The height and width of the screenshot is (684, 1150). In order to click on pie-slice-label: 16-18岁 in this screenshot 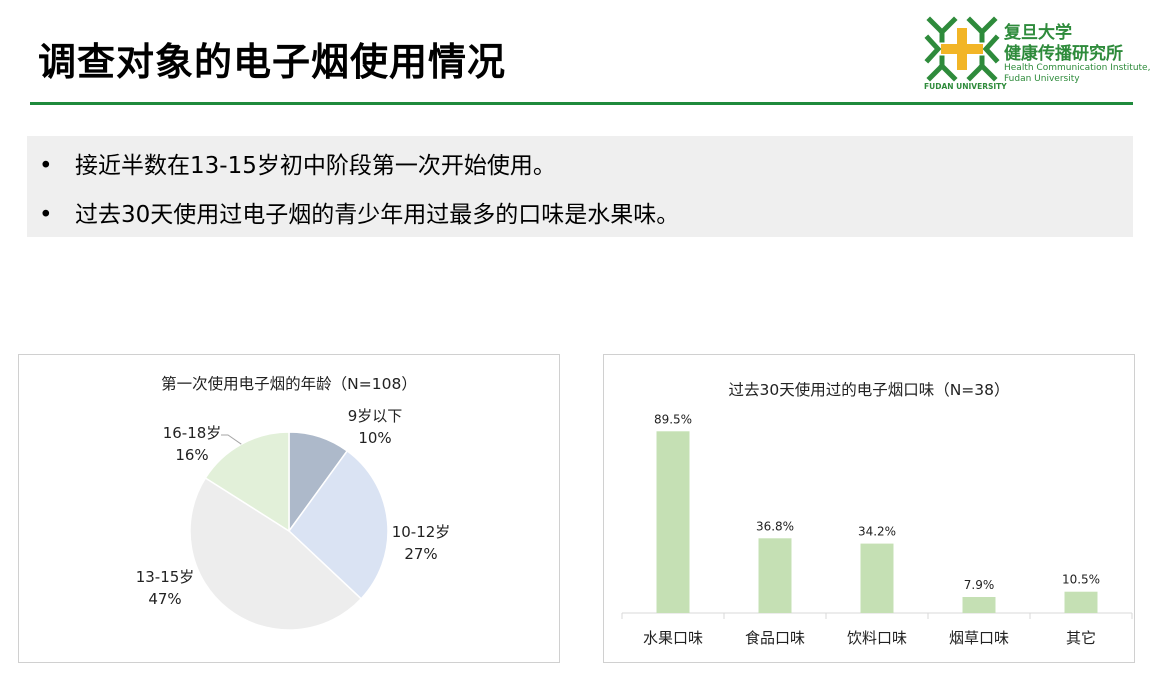, I will do `click(192, 433)`.